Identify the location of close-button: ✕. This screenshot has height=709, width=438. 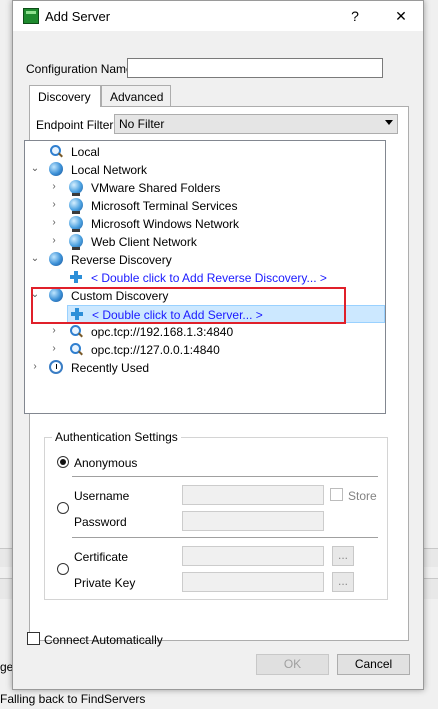
(401, 16).